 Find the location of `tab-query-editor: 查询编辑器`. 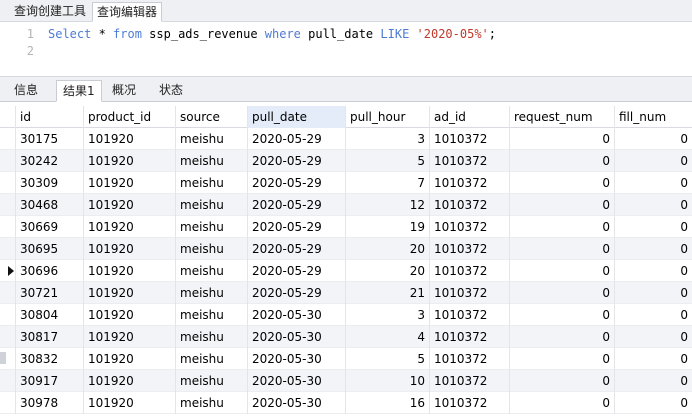

tab-query-editor: 查询编辑器 is located at coordinates (127, 12).